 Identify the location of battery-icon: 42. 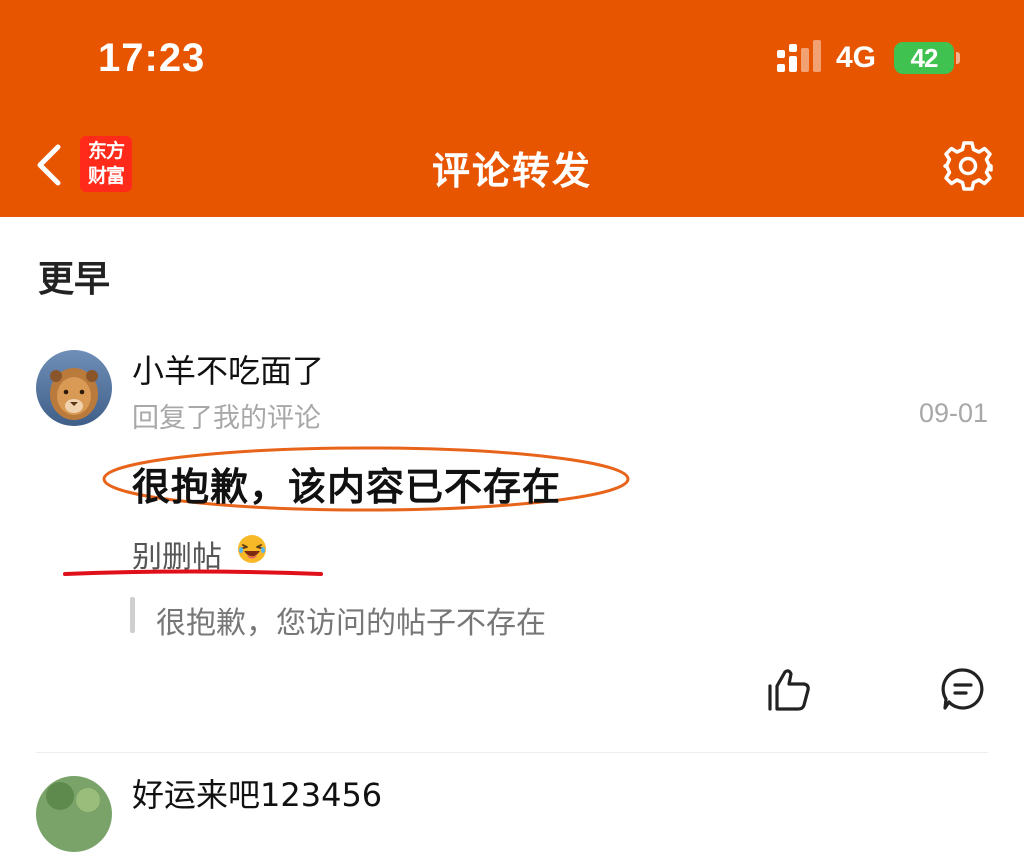
(924, 58).